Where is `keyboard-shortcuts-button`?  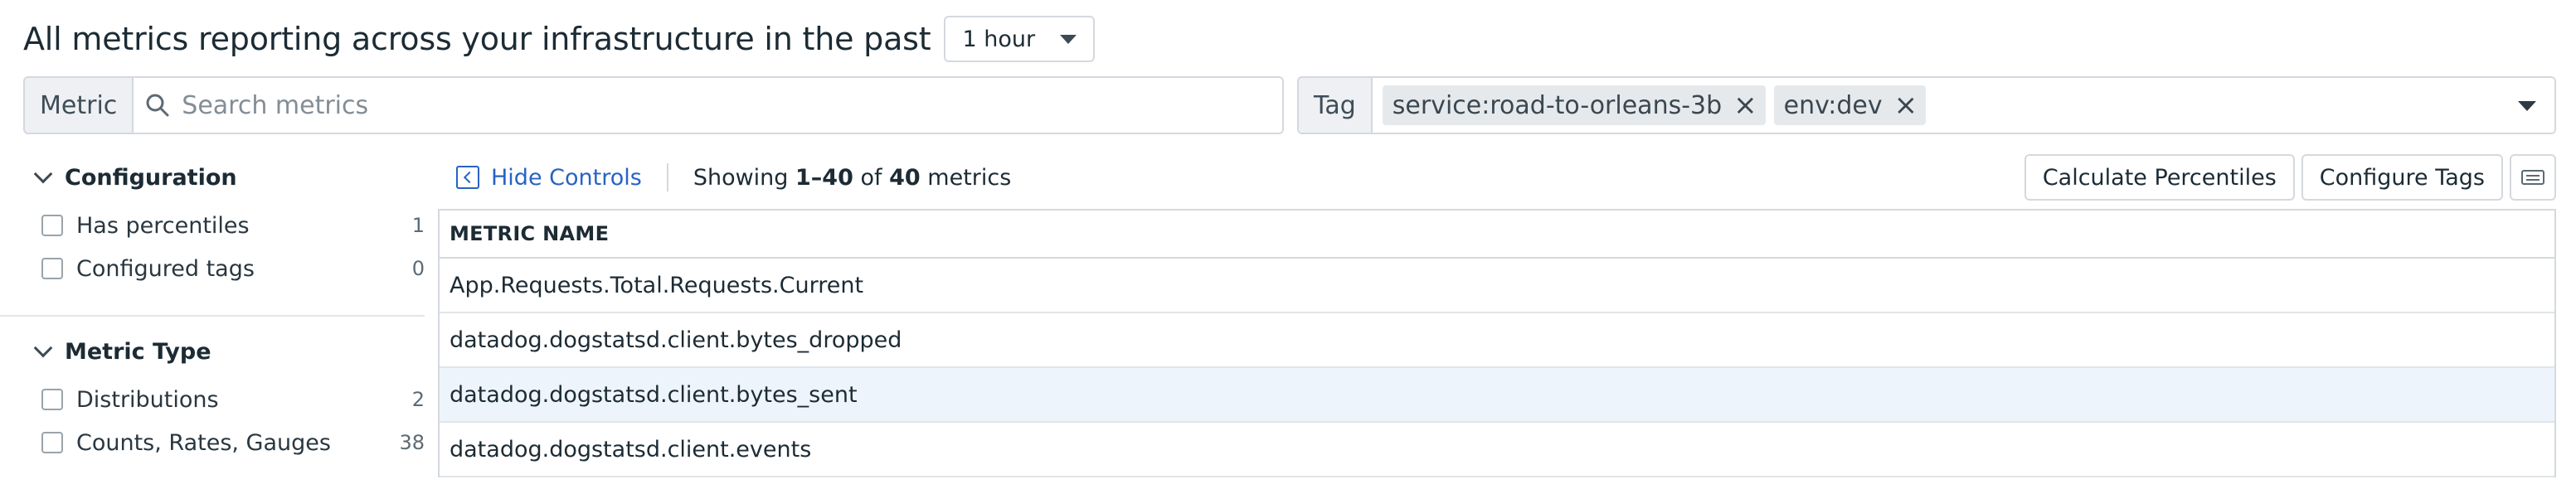 keyboard-shortcuts-button is located at coordinates (2533, 178).